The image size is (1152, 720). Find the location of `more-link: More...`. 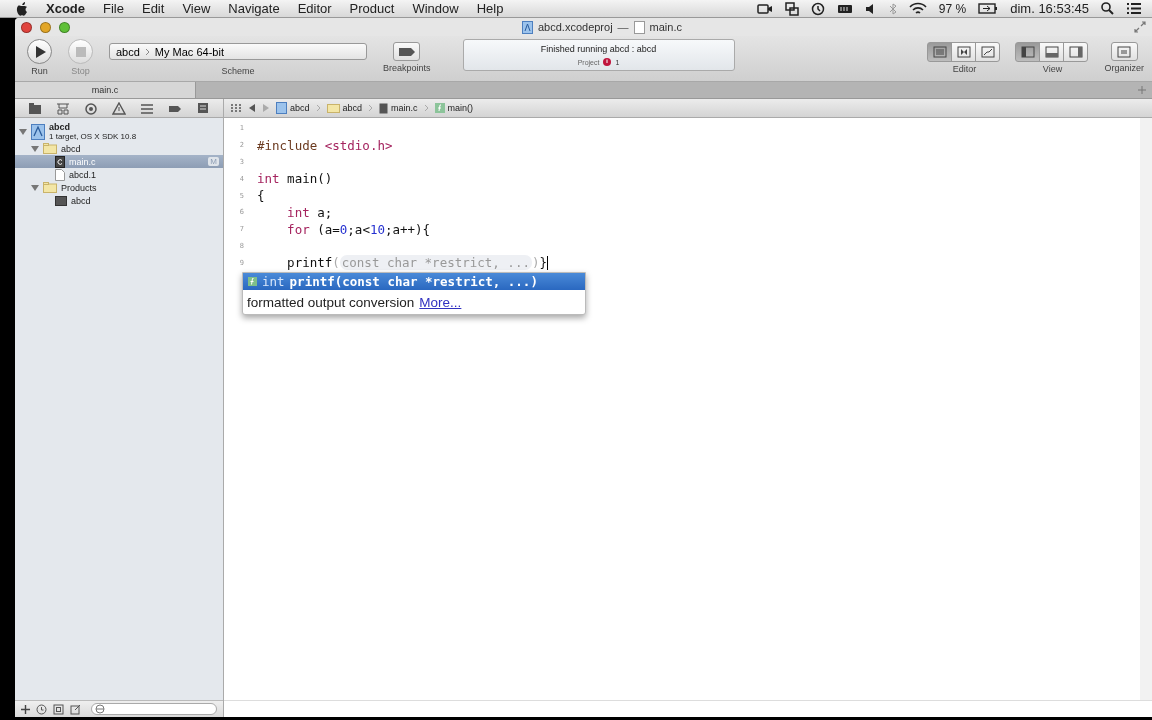

more-link: More... is located at coordinates (440, 302).